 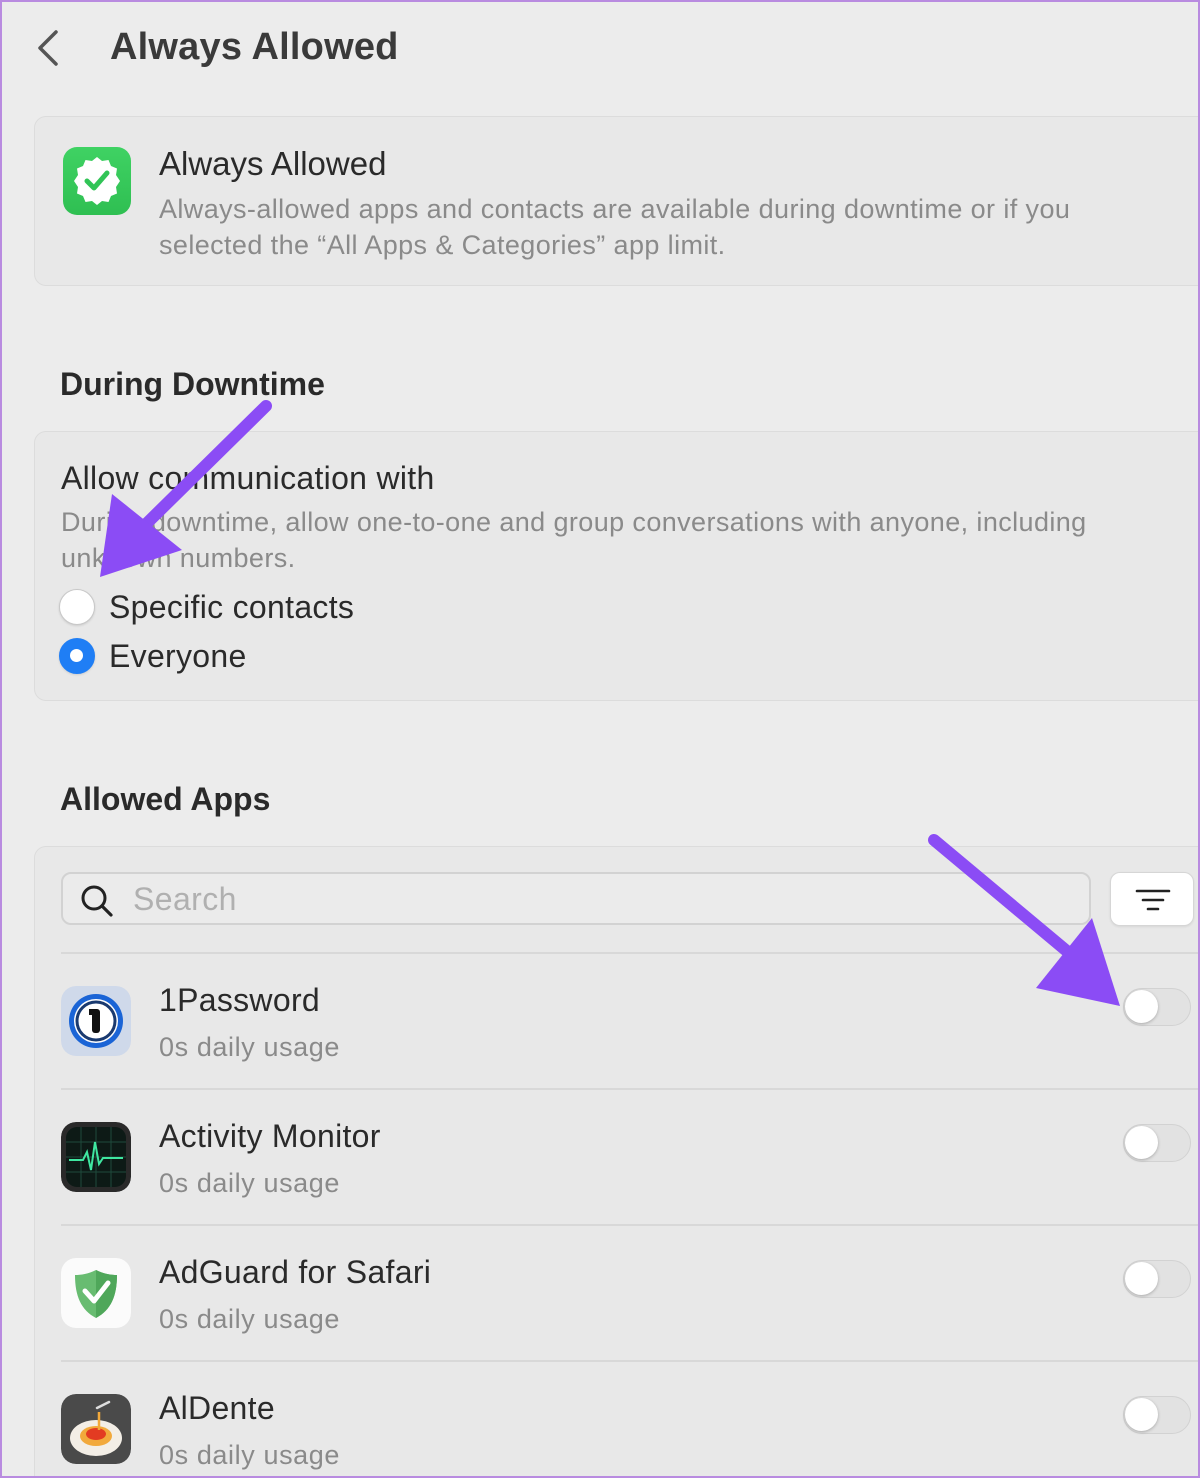 What do you see at coordinates (96, 1429) in the screenshot?
I see `aldente-pasta-icon` at bounding box center [96, 1429].